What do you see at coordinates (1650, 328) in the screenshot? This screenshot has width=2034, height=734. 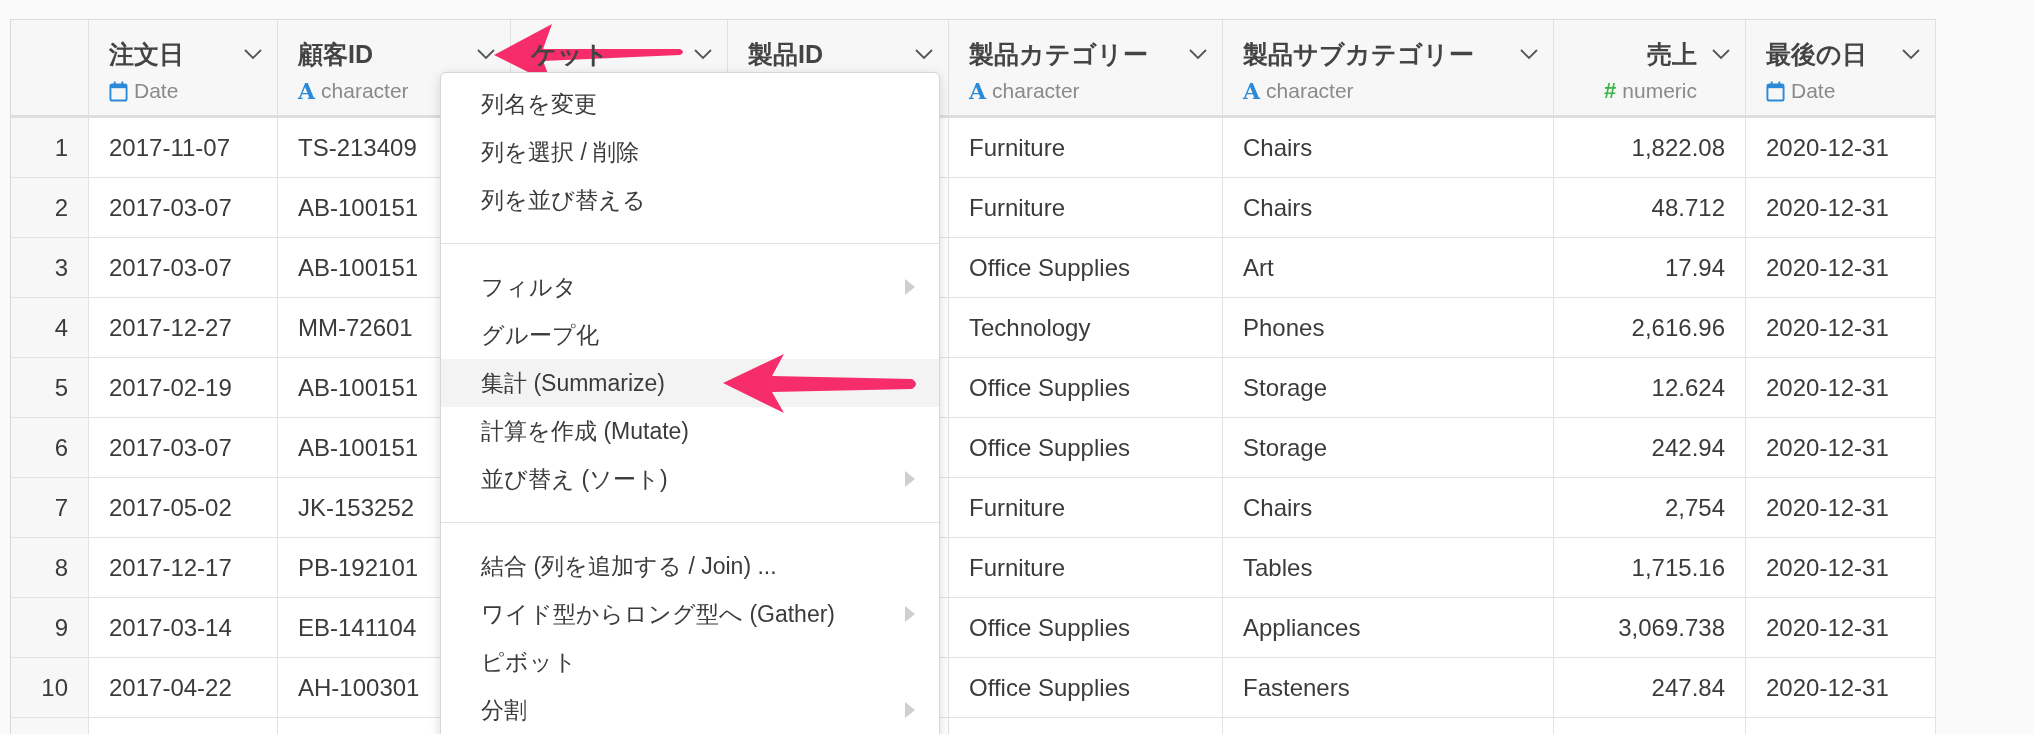 I see `table-cell: 2,616.96` at bounding box center [1650, 328].